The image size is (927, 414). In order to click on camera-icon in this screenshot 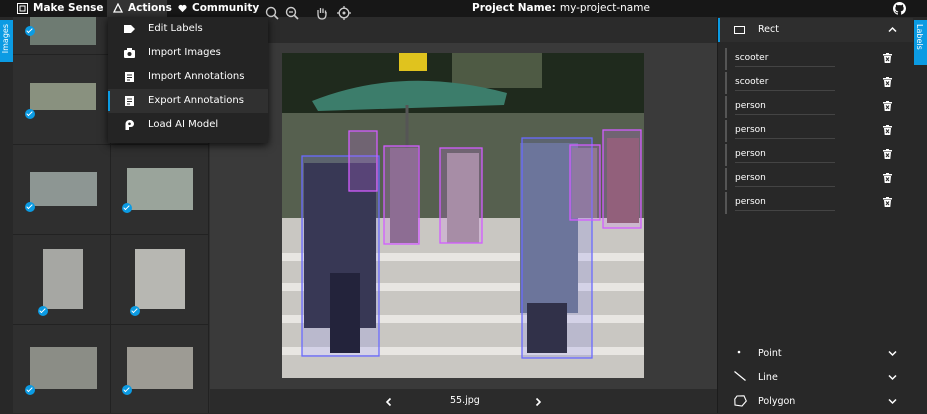, I will do `click(129, 53)`.